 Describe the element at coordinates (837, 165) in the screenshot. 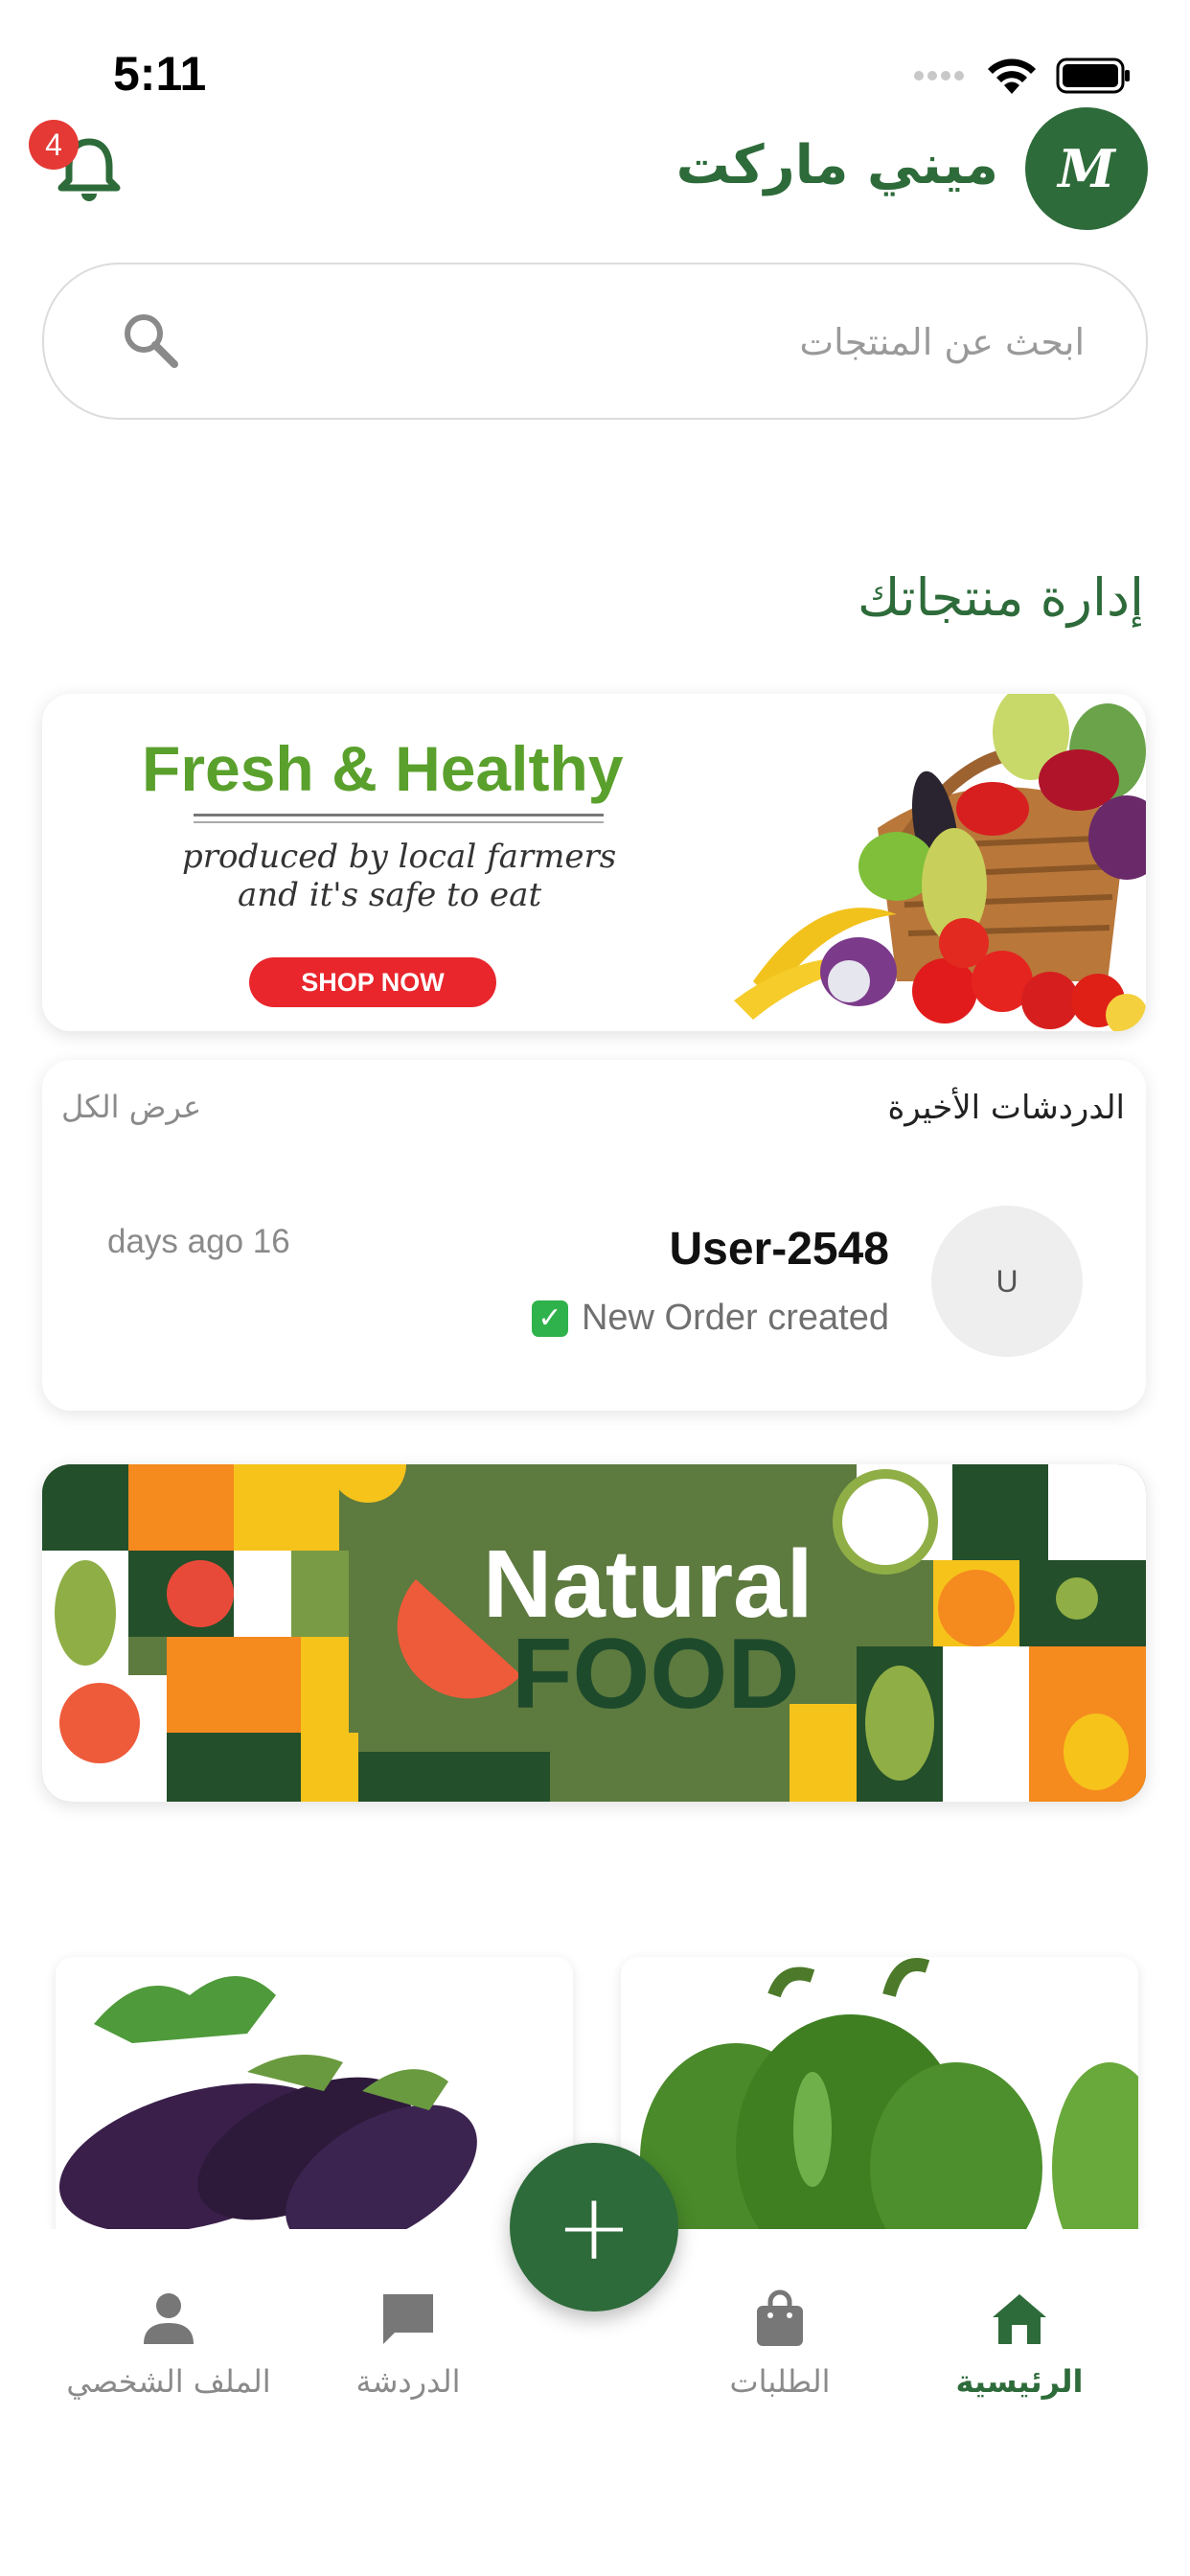

I see `brand-name: ميني ماركت` at that location.